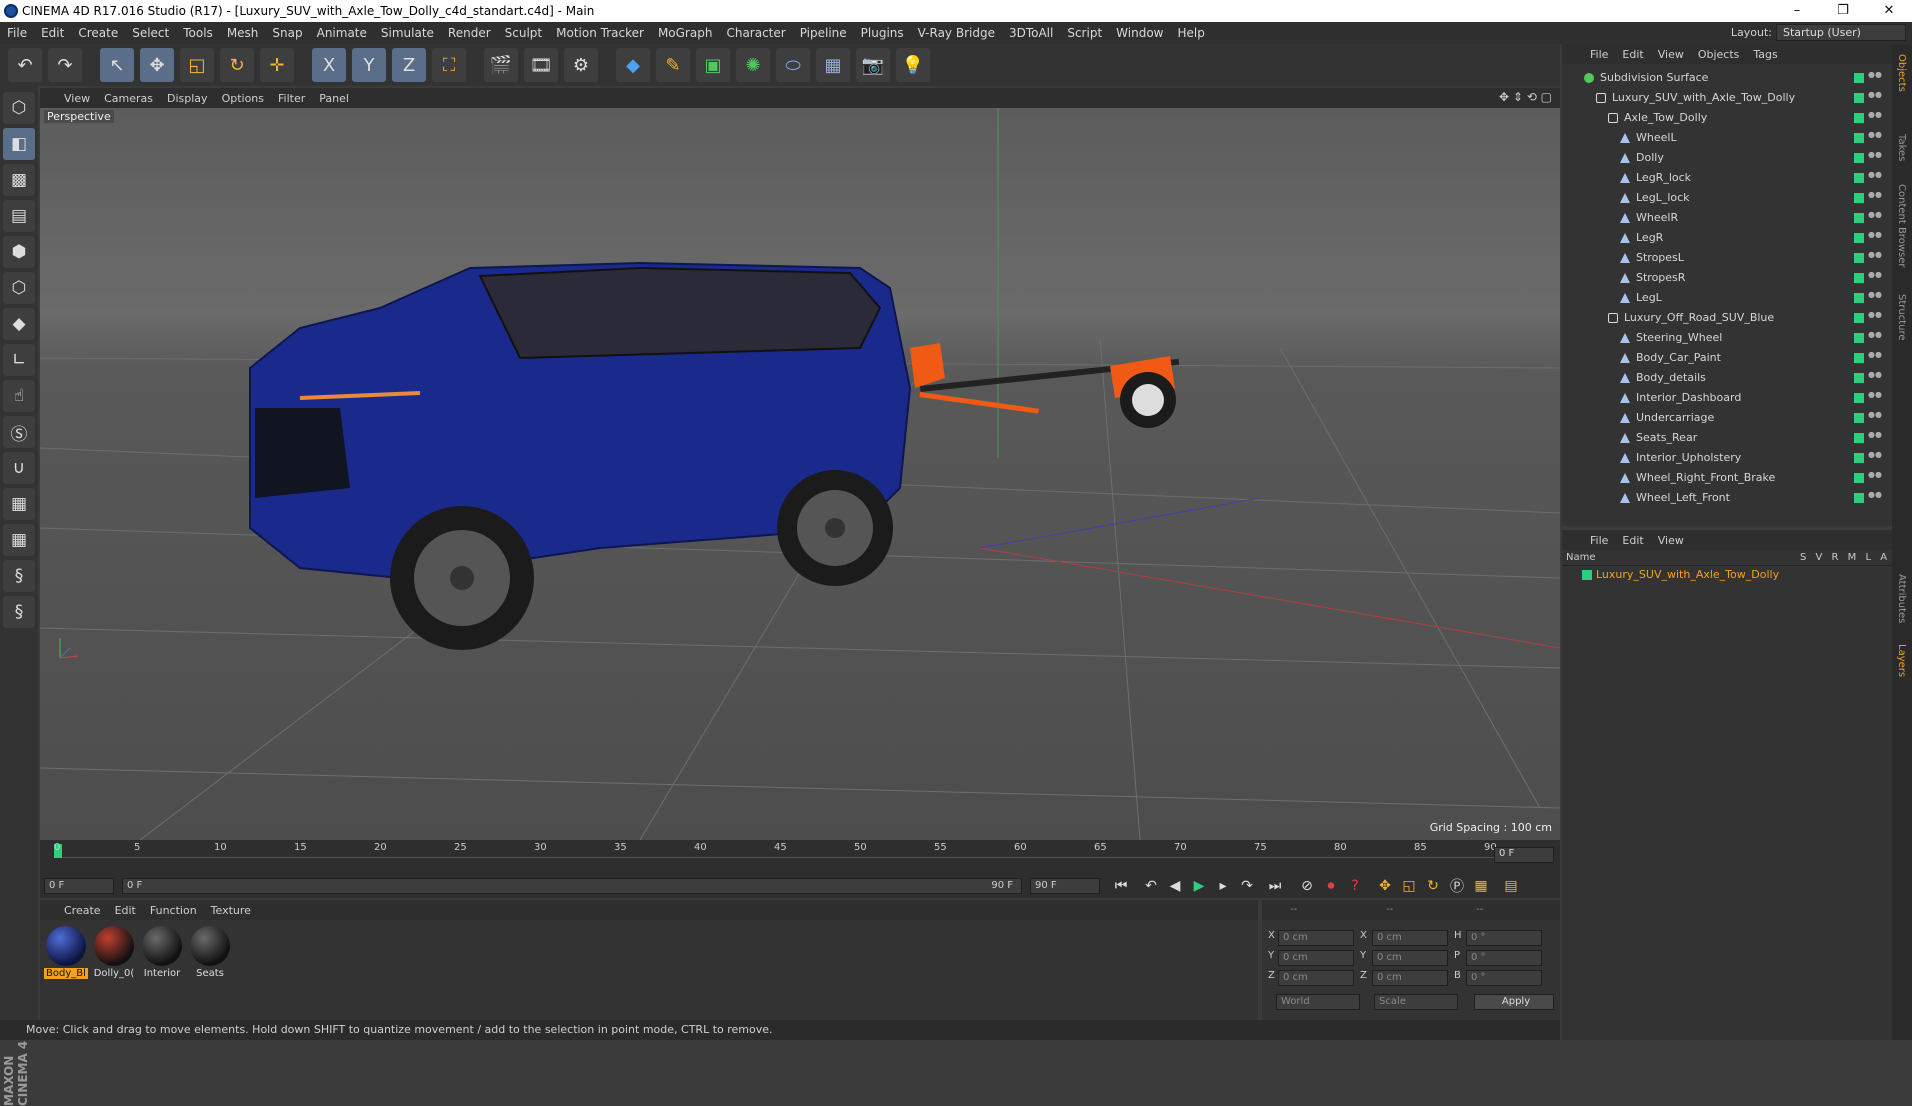 The height and width of the screenshot is (1106, 1912). What do you see at coordinates (833, 65) in the screenshot?
I see `floor-icon: ▦` at bounding box center [833, 65].